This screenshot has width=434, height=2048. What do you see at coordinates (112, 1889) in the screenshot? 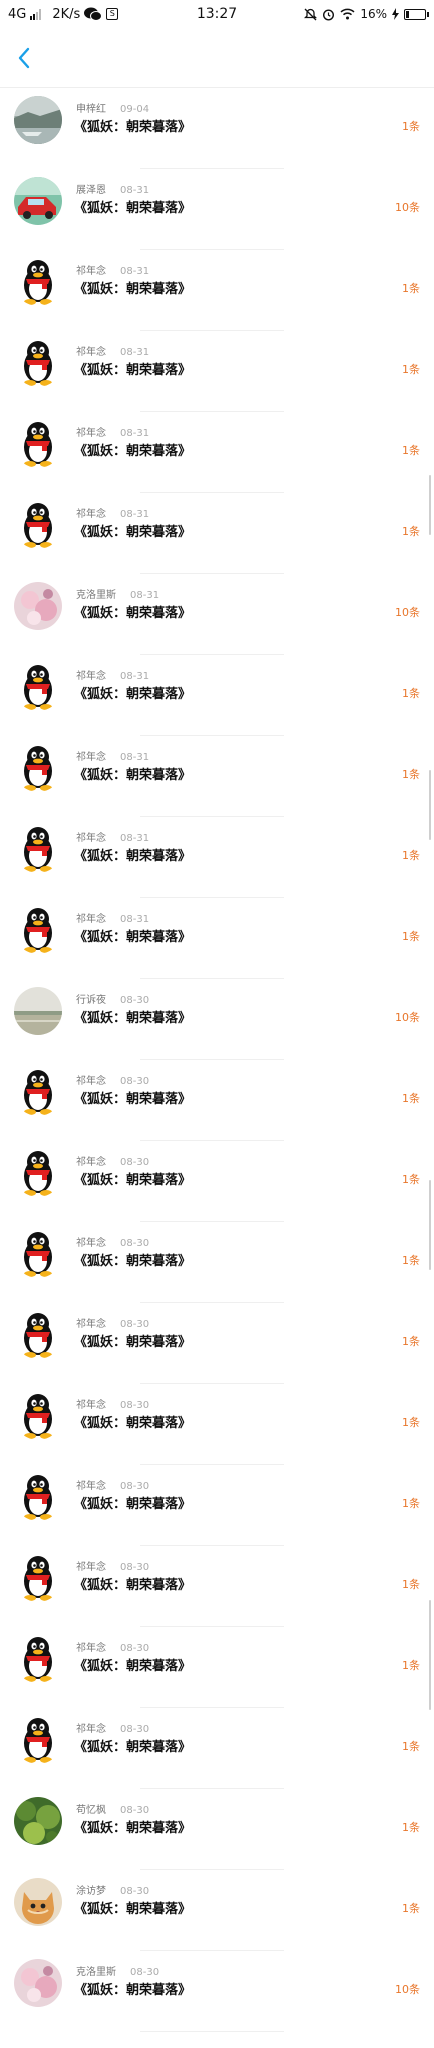
I see `name-line: 涂访梦 08-30` at bounding box center [112, 1889].